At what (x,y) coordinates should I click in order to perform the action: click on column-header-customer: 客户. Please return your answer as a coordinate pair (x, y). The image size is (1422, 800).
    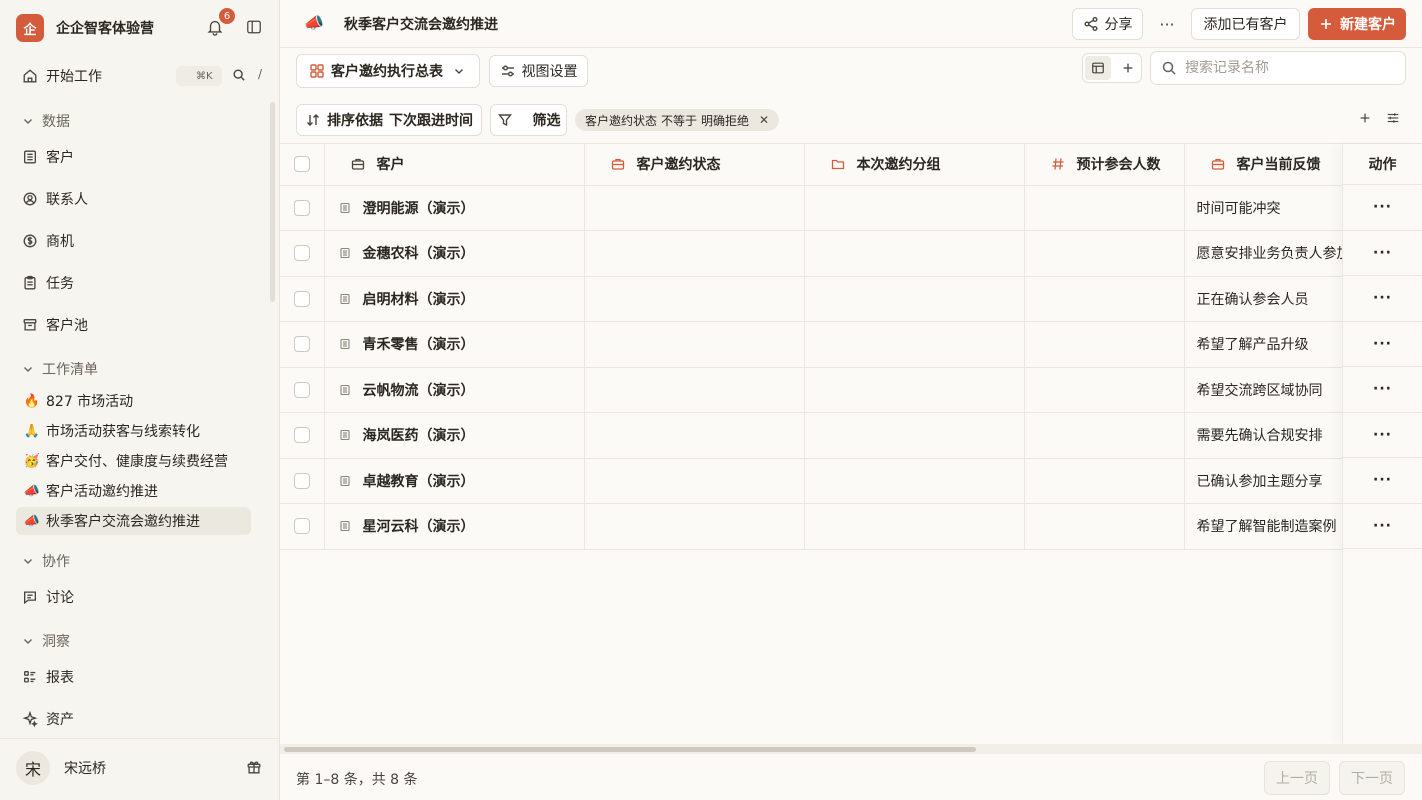
    Looking at the image, I should click on (454, 165).